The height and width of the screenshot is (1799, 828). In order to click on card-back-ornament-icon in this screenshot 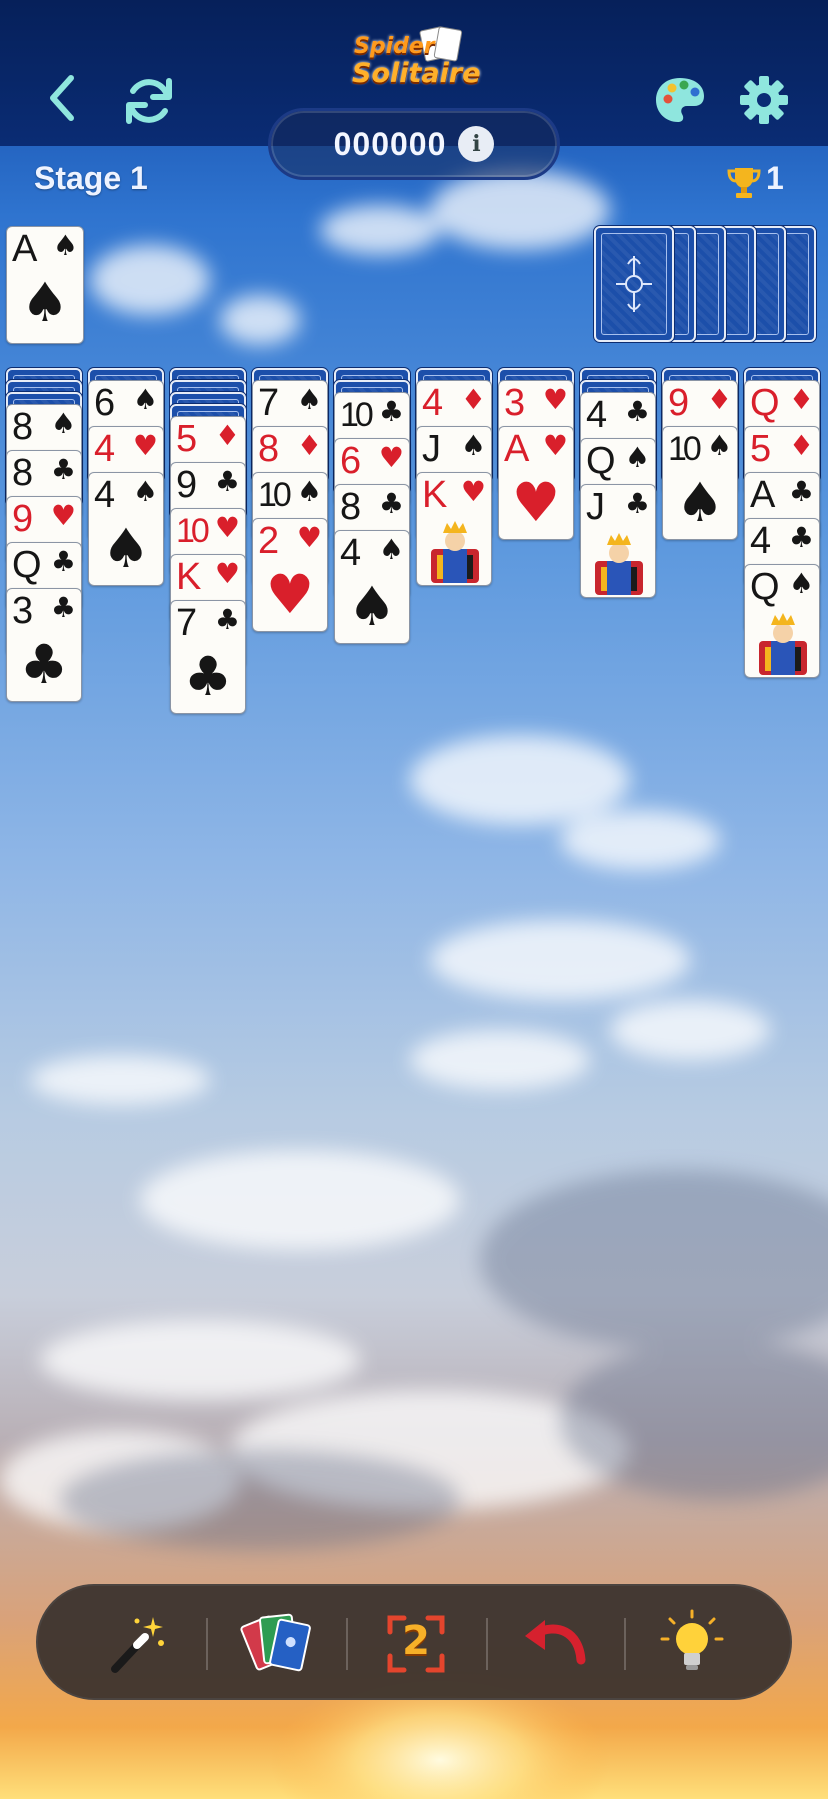, I will do `click(634, 284)`.